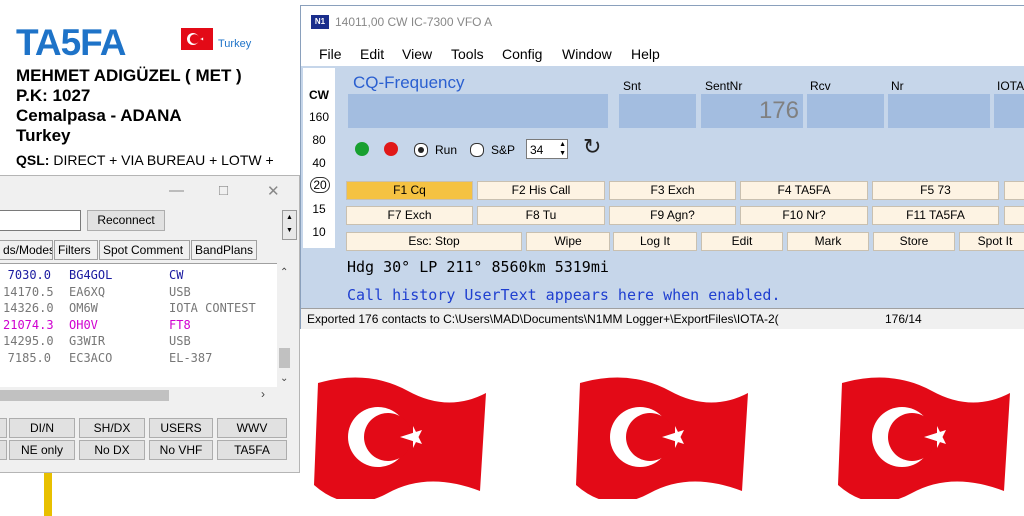 The height and width of the screenshot is (516, 1024). I want to click on spot-freq: 21074.3, so click(28, 324).